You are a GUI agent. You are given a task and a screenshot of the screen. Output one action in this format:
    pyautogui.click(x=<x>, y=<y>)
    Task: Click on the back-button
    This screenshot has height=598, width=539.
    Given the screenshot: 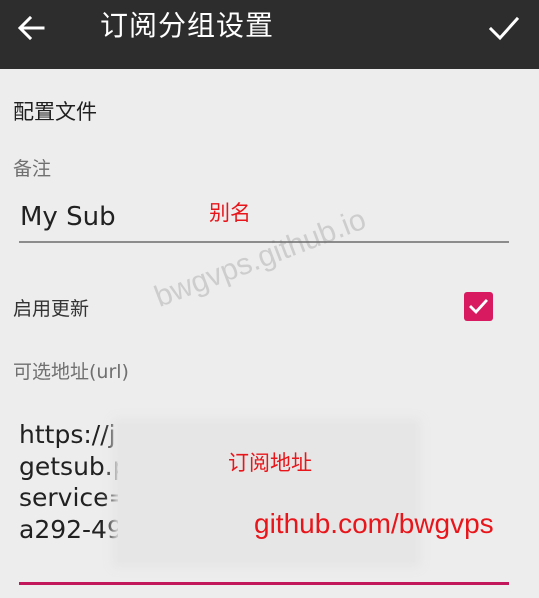 What is the action you would take?
    pyautogui.click(x=32, y=28)
    